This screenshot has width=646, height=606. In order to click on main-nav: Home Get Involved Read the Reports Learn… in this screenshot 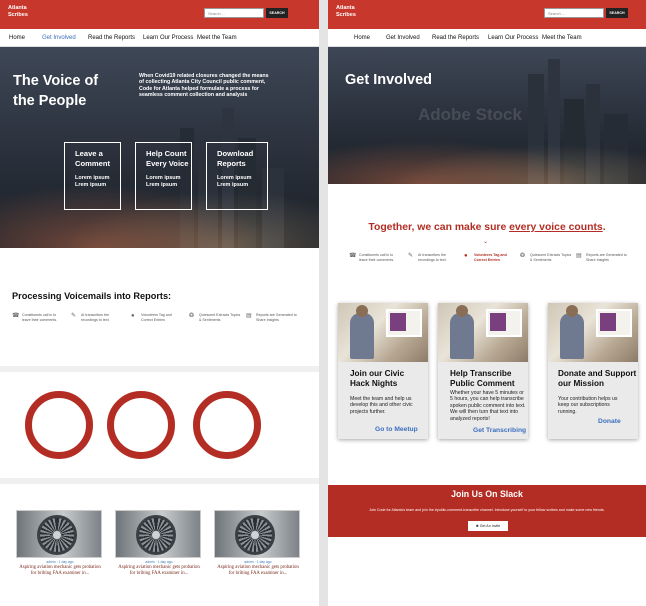, I will do `click(159, 38)`.